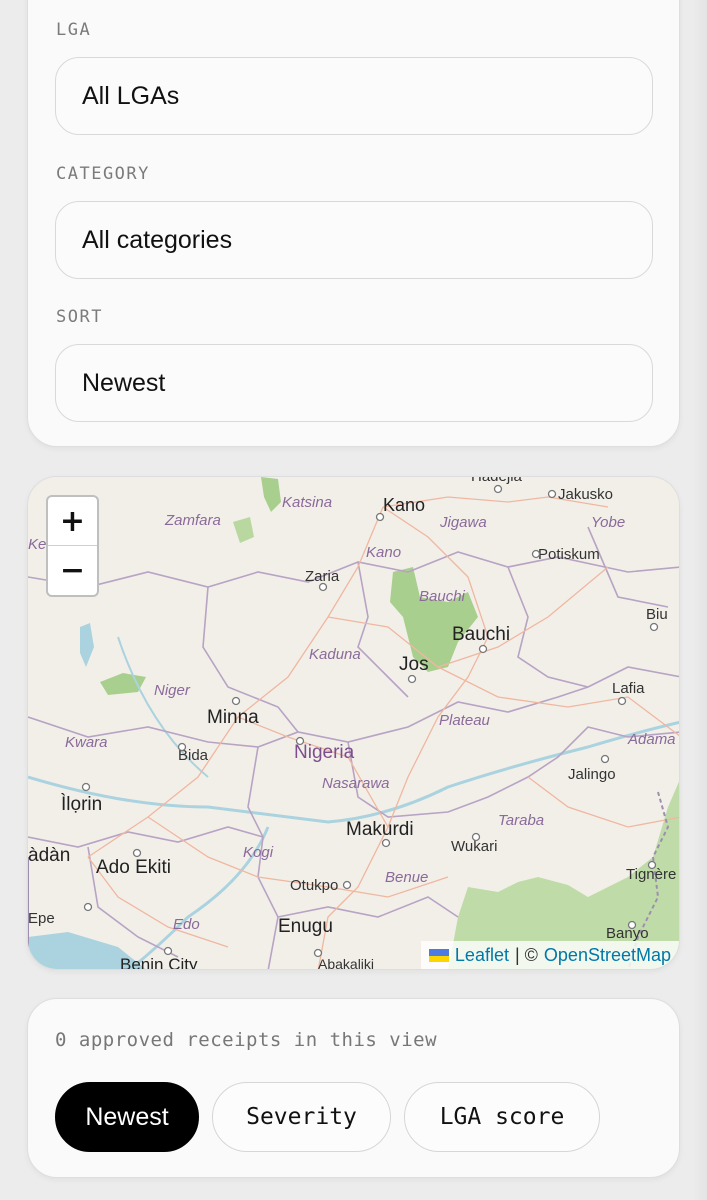 The image size is (707, 1200). I want to click on map-label-katsina: Katsina, so click(307, 502).